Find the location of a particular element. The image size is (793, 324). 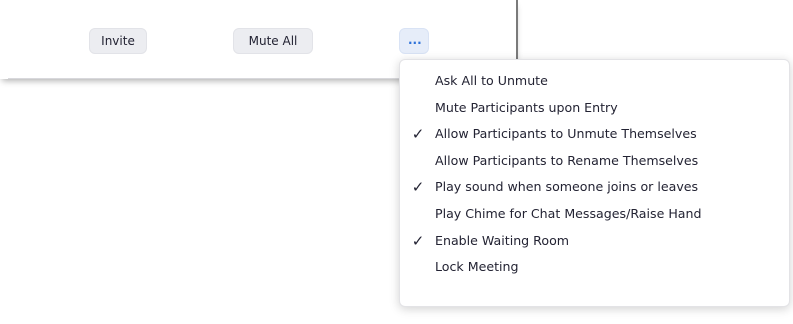

menu-item-mute-upon-entry: Mute Participants upon Entry is located at coordinates (594, 108).